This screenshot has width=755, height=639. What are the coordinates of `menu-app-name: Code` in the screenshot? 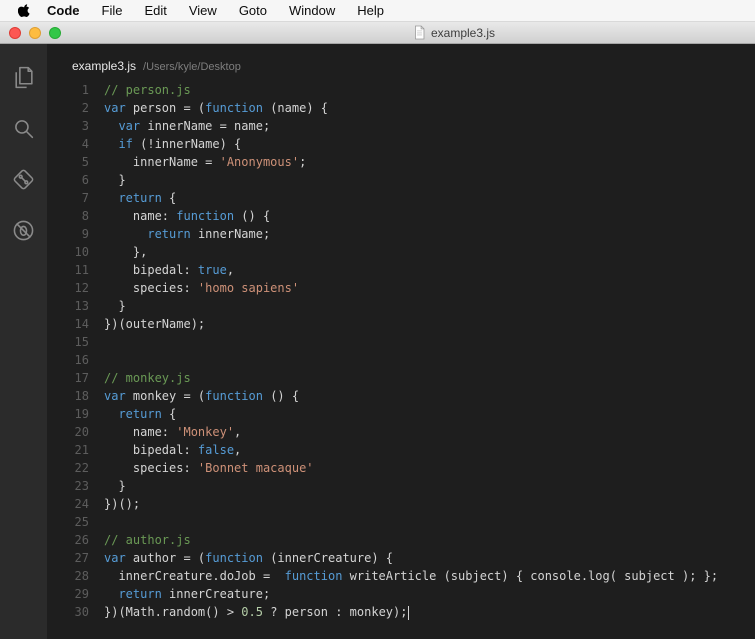 It's located at (63, 10).